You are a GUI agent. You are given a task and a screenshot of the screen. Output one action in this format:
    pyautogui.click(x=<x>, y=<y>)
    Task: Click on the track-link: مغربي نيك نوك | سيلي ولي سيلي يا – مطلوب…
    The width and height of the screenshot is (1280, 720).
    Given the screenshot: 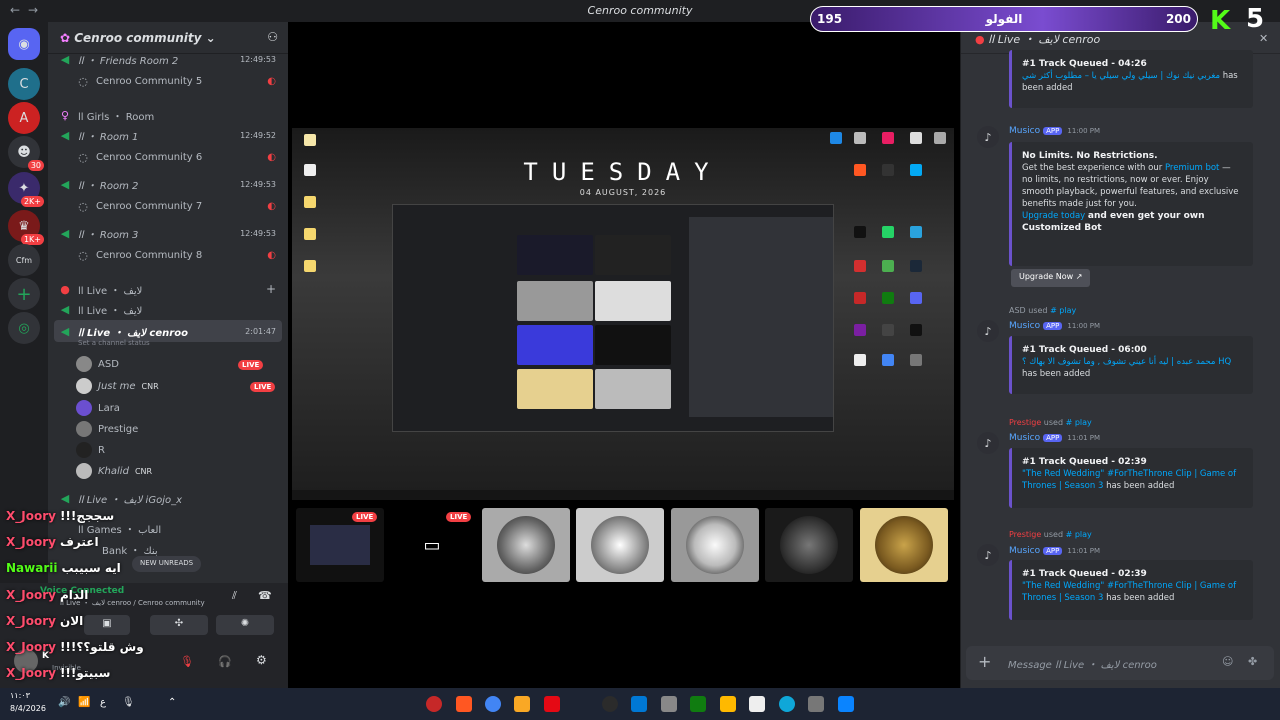 What is the action you would take?
    pyautogui.click(x=1121, y=76)
    